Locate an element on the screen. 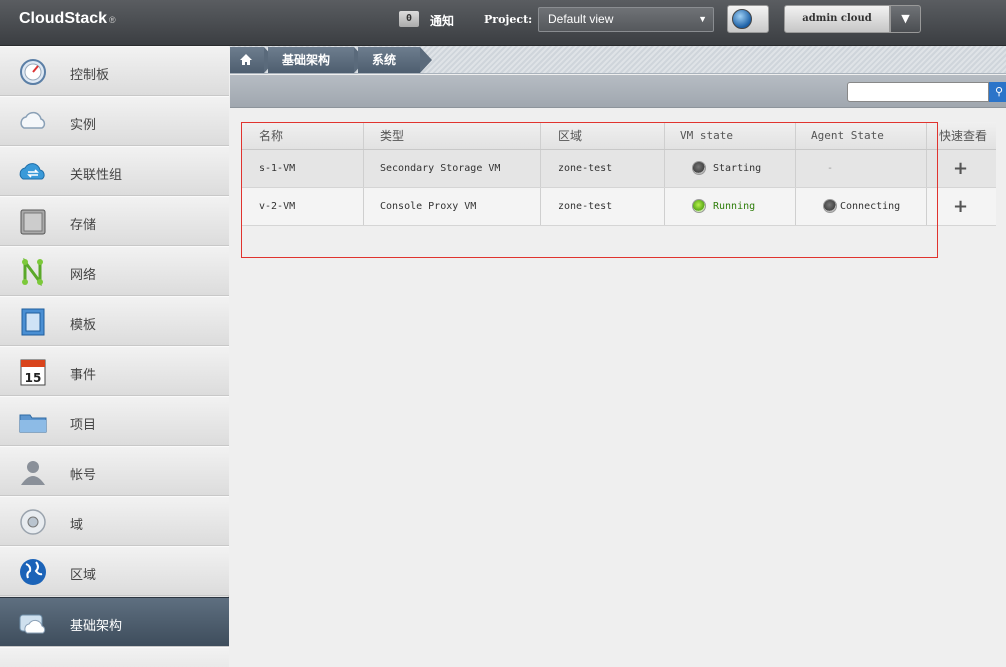 The image size is (1006, 667). language-button is located at coordinates (748, 19).